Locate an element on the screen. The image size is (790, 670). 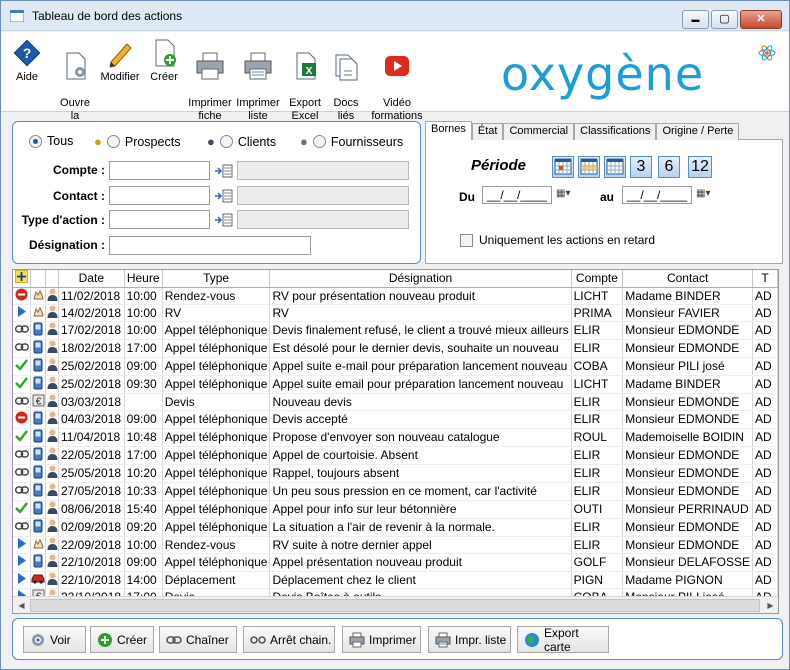
designation-input is located at coordinates (210, 245).